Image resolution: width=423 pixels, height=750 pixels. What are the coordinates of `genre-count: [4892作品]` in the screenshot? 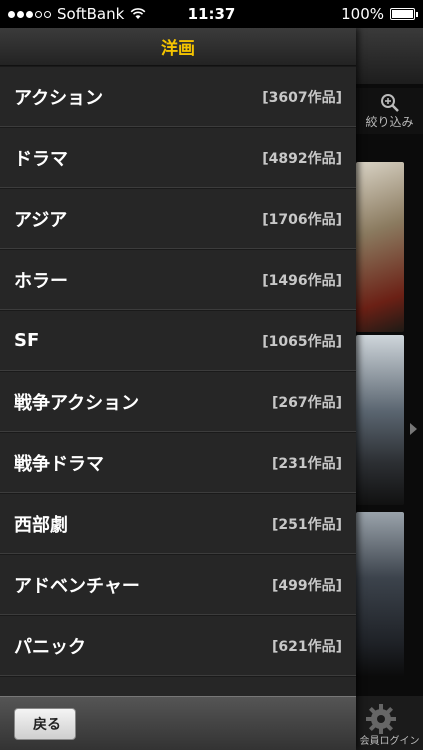 It's located at (302, 158).